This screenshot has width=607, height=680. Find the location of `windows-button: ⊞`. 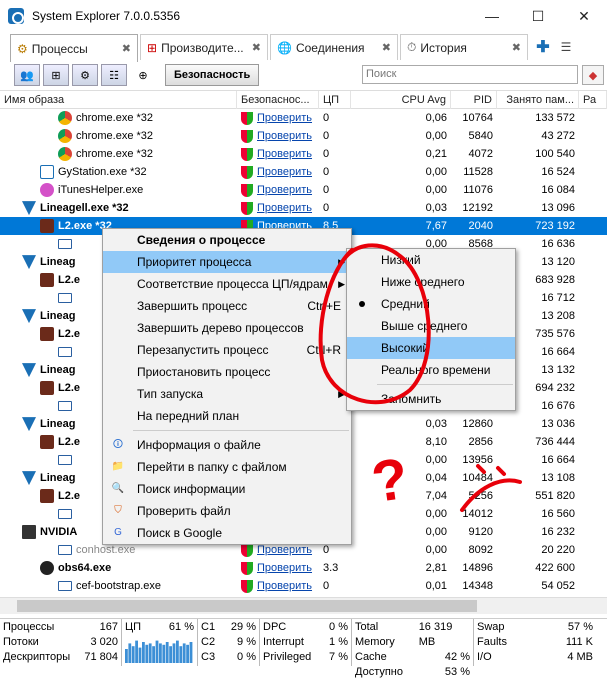

windows-button: ⊞ is located at coordinates (56, 75).